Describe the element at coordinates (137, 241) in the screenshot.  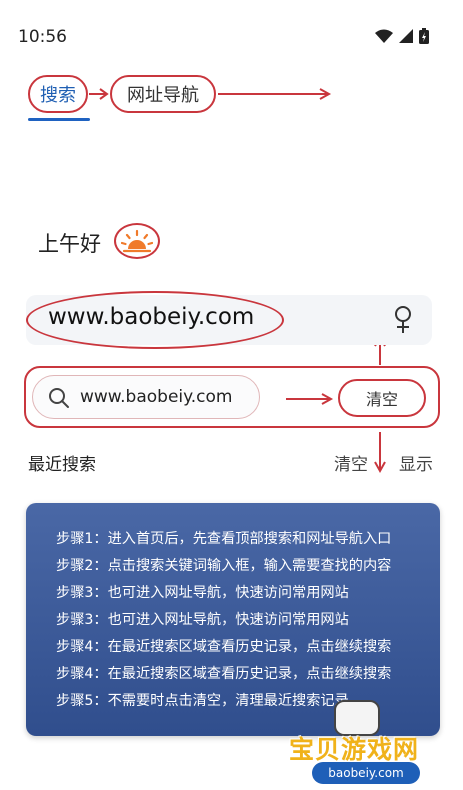
I see `sun-icon` at that location.